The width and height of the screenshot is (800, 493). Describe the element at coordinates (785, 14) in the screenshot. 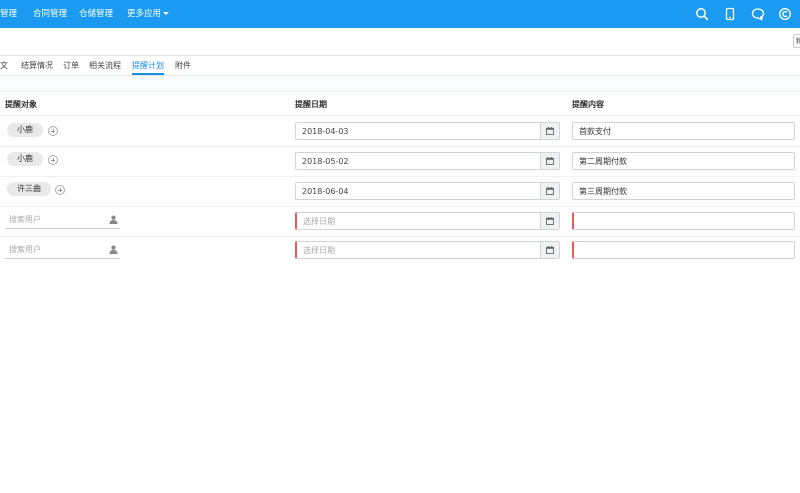

I see `copyright-icon` at that location.